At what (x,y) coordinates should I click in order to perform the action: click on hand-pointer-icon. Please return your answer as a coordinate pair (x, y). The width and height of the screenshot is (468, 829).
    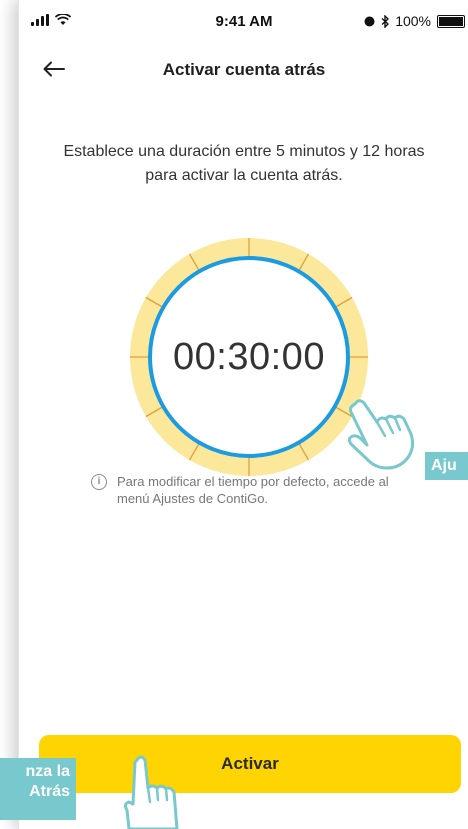
    Looking at the image, I should click on (381, 434).